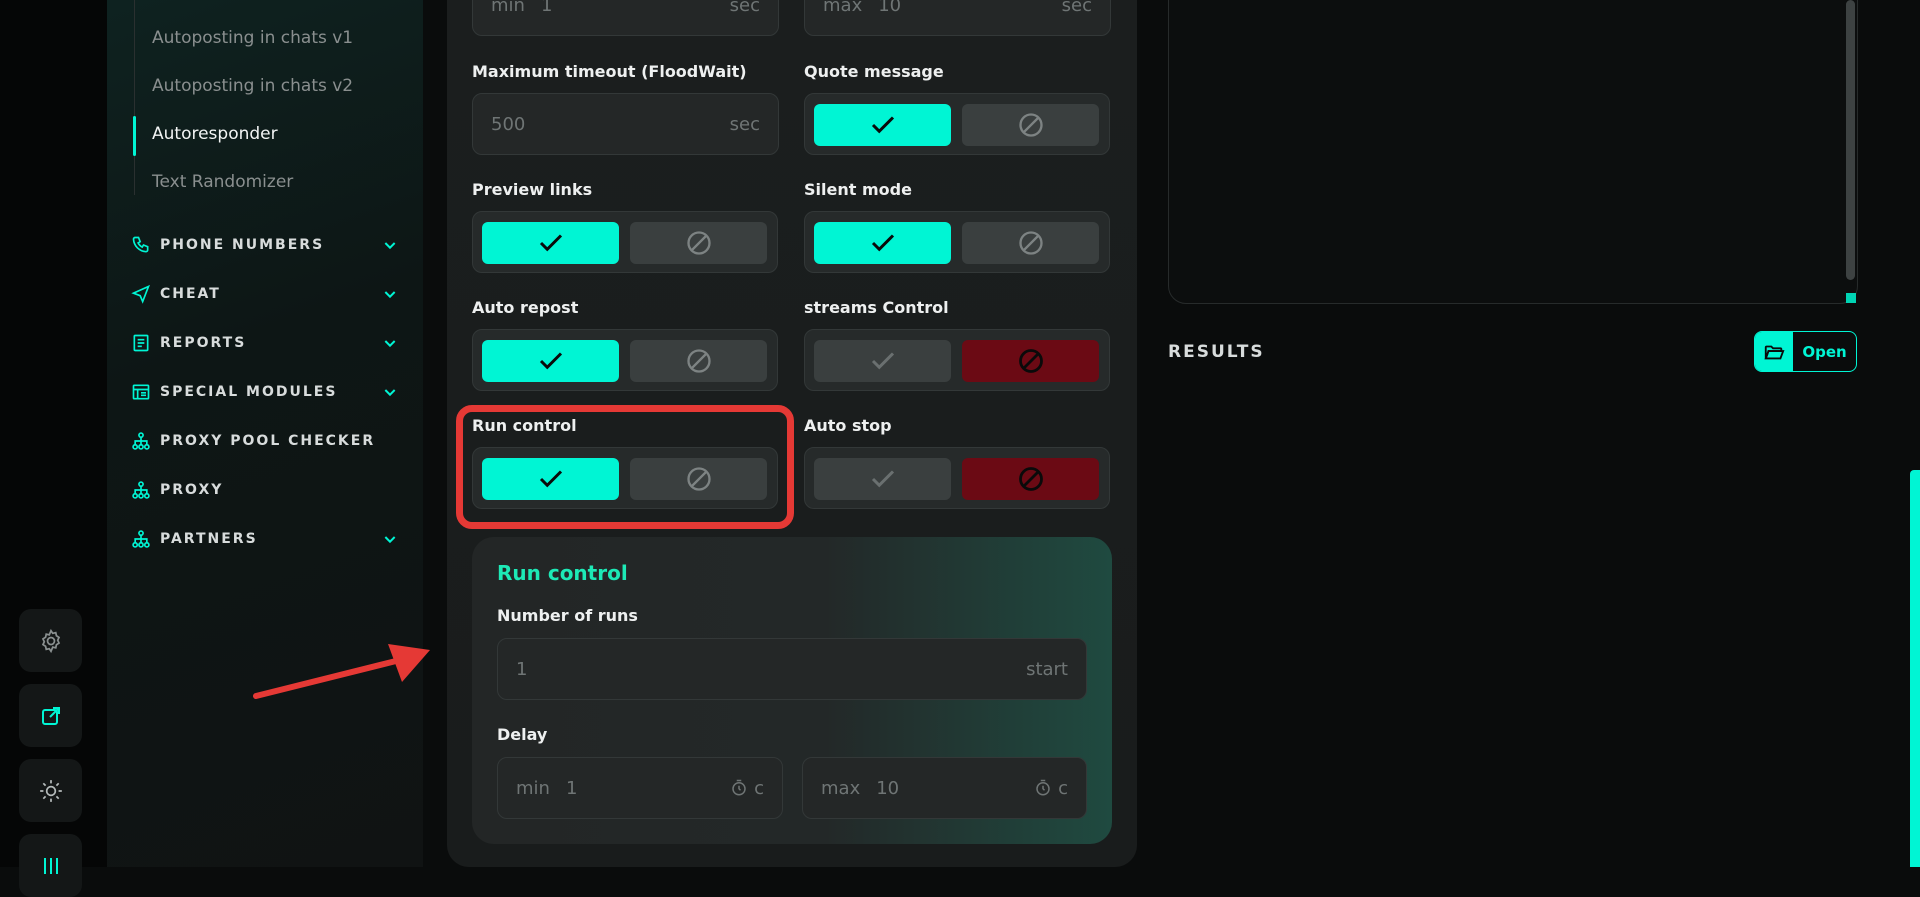 This screenshot has width=1920, height=897. What do you see at coordinates (265, 539) in the screenshot?
I see `nav-partners: PARTNERS` at bounding box center [265, 539].